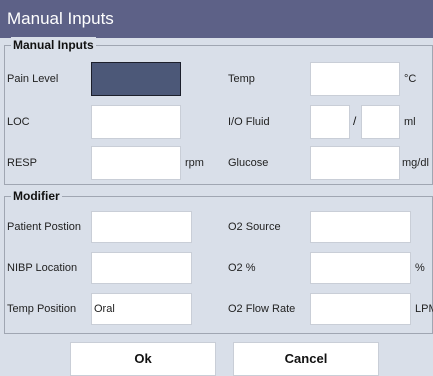 The image size is (433, 376). What do you see at coordinates (249, 122) in the screenshot?
I see `io-fluid-label: I/O Fluid` at bounding box center [249, 122].